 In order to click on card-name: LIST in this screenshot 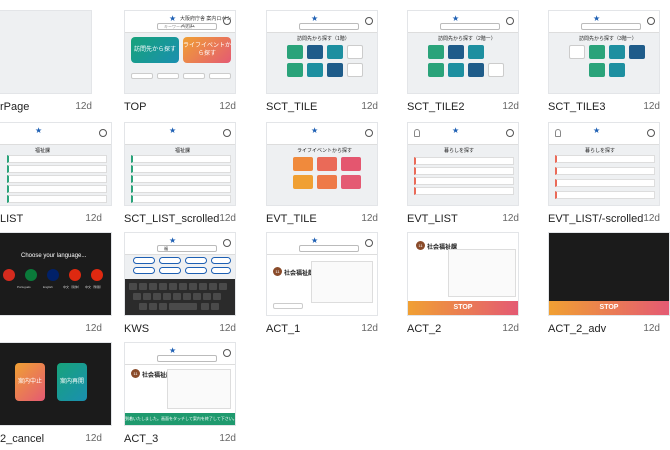, I will do `click(12, 219)`.